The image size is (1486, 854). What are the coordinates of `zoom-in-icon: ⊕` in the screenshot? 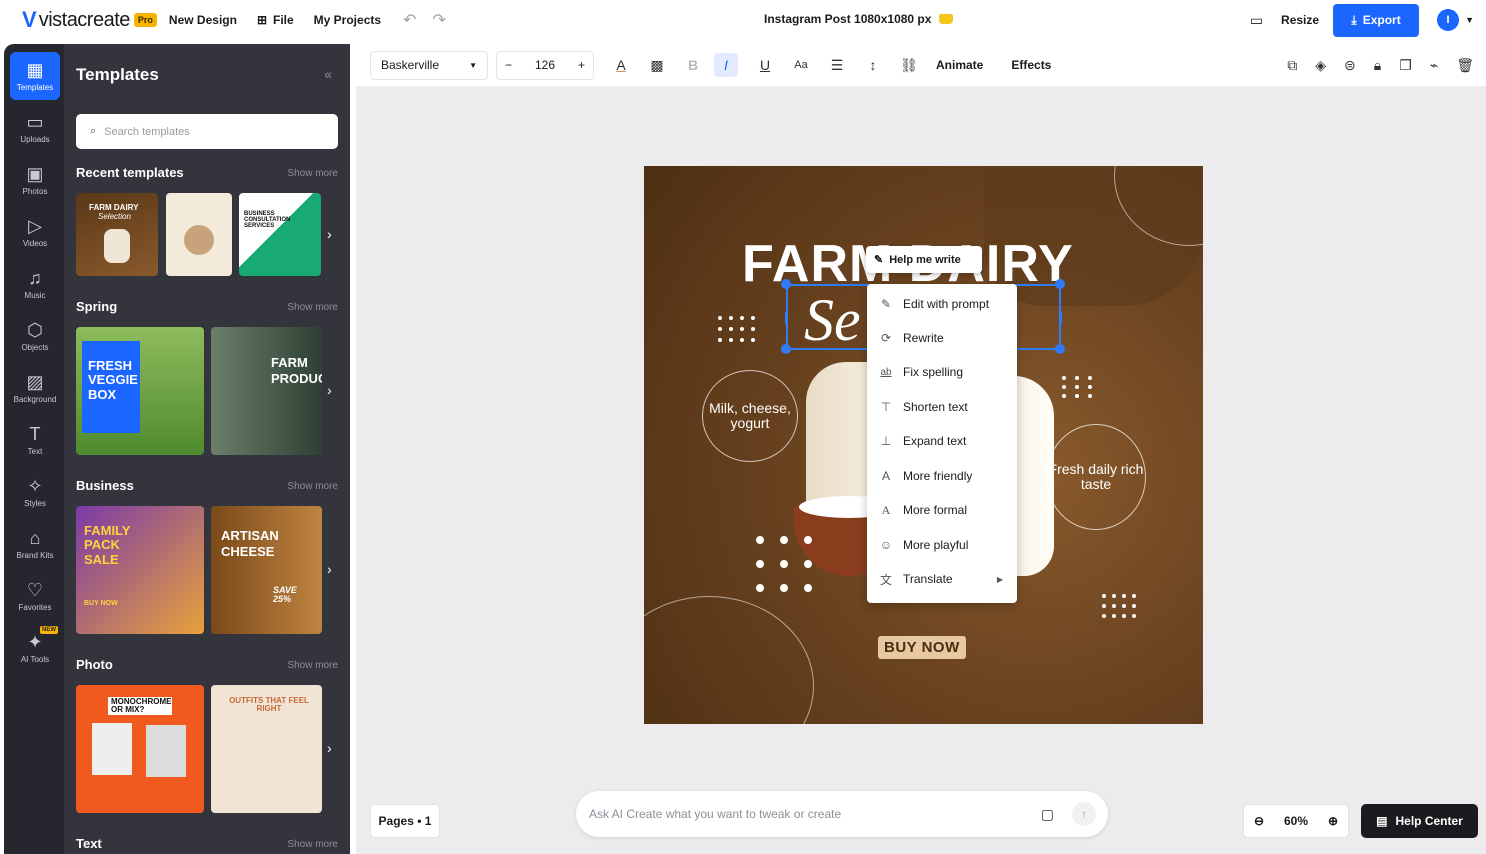 It's located at (1333, 821).